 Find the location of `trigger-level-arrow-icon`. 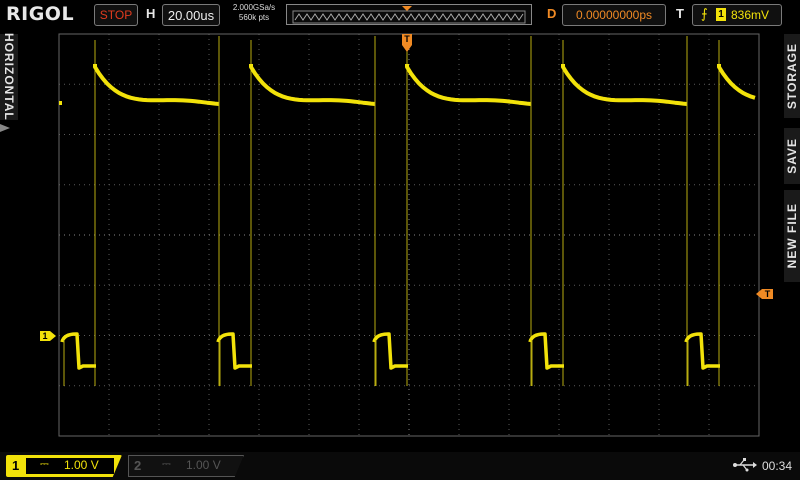

trigger-level-arrow-icon is located at coordinates (759, 294).